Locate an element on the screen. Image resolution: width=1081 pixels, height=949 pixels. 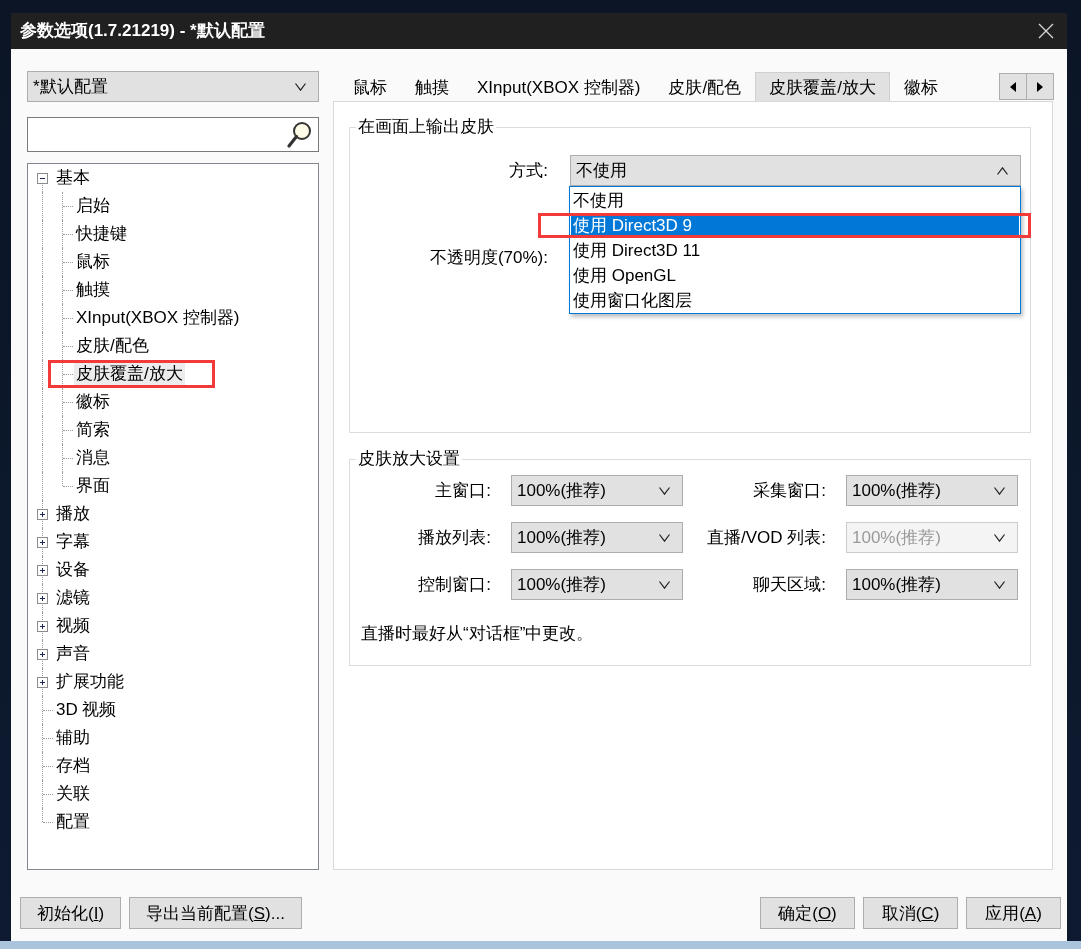
note-text: 直播时最好从“对话框”中更改。 is located at coordinates (477, 634).